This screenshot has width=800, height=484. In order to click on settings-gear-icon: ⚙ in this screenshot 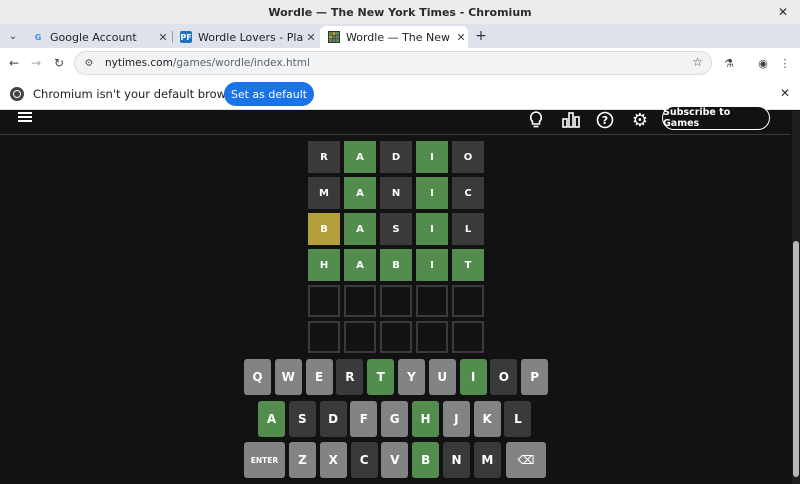, I will do `click(640, 120)`.